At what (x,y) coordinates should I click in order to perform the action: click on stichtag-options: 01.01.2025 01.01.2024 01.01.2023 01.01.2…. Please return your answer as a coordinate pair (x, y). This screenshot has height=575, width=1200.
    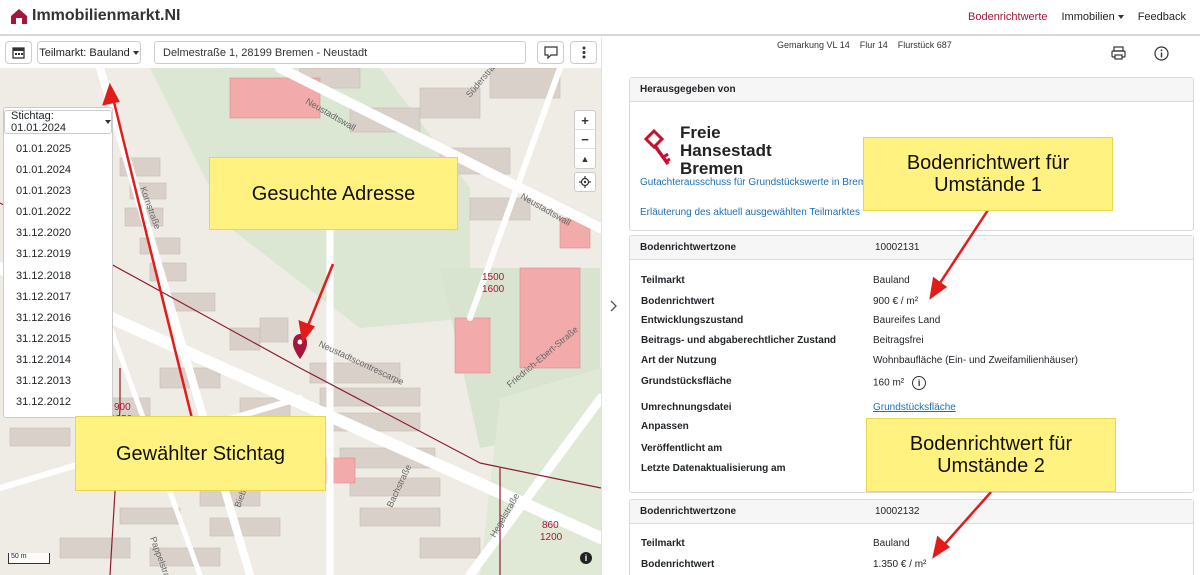
    Looking at the image, I should click on (43, 276).